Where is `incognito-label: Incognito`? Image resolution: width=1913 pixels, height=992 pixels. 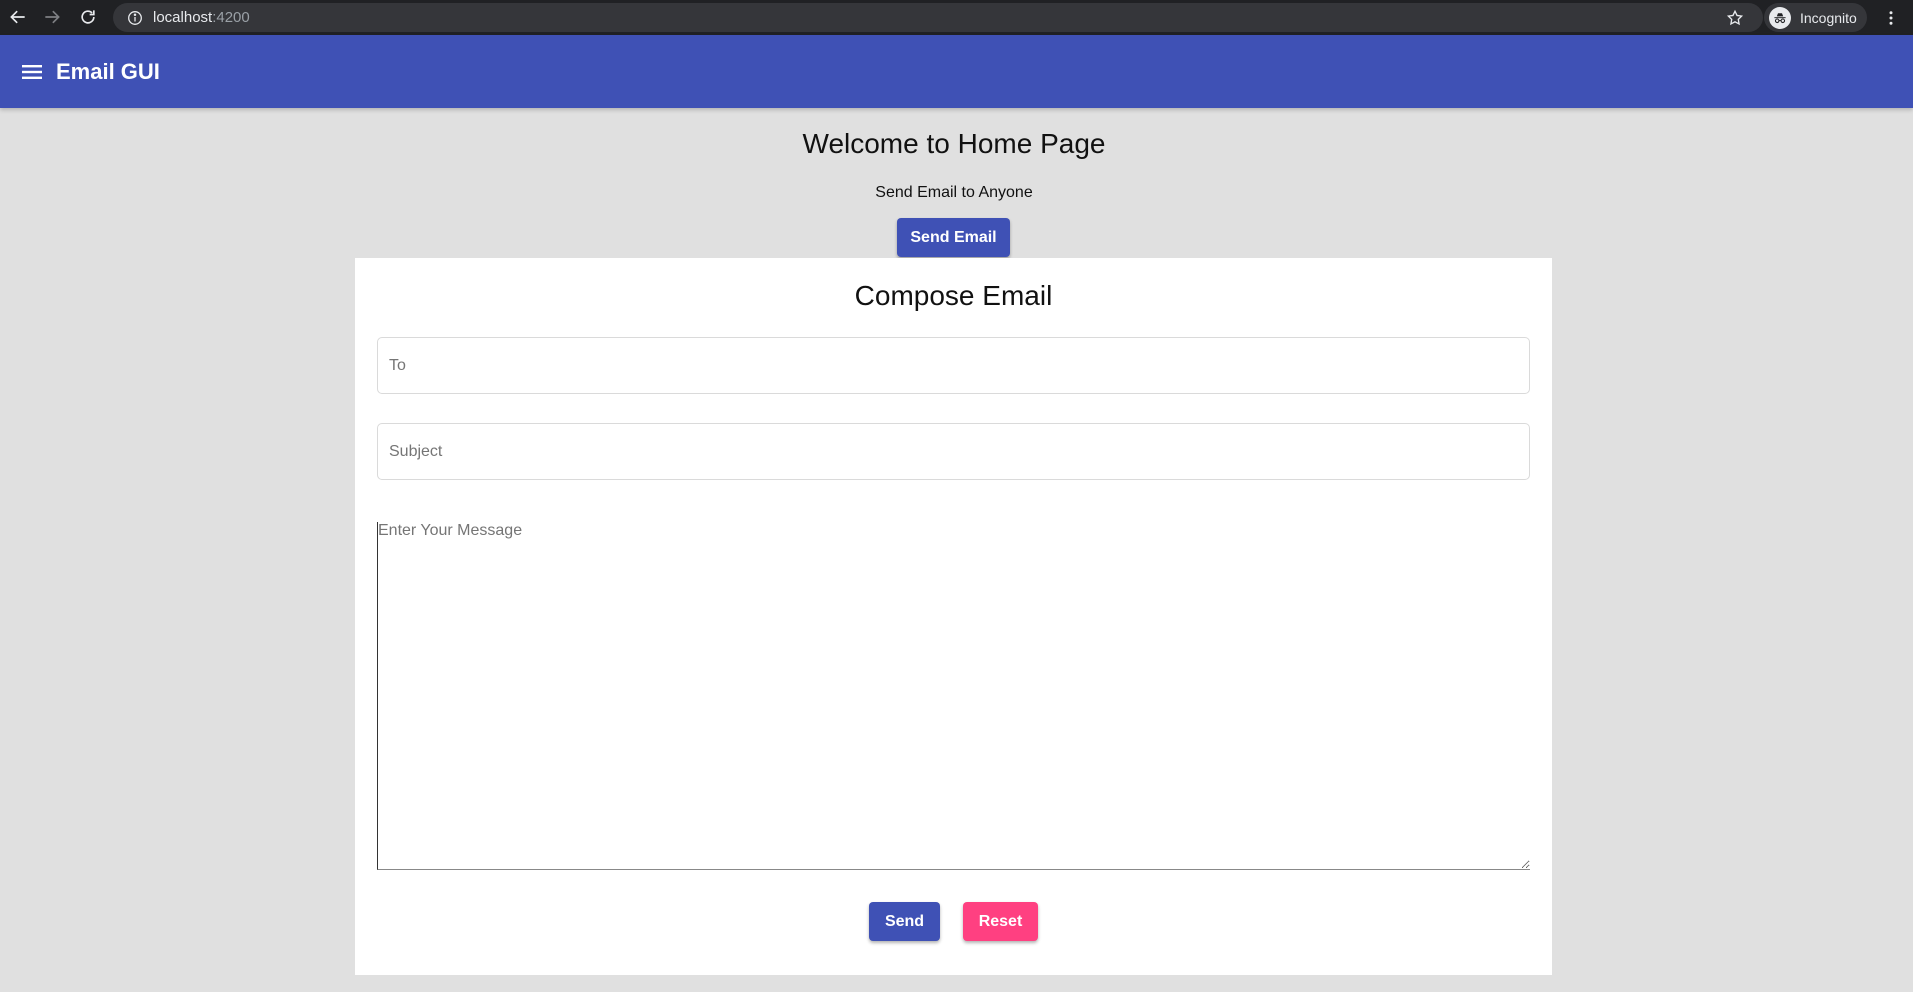 incognito-label: Incognito is located at coordinates (1828, 17).